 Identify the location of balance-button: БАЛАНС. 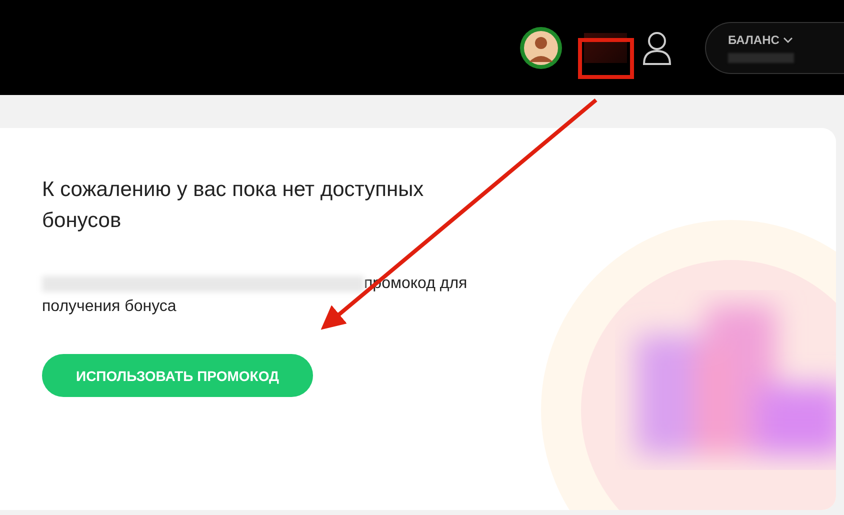
(774, 48).